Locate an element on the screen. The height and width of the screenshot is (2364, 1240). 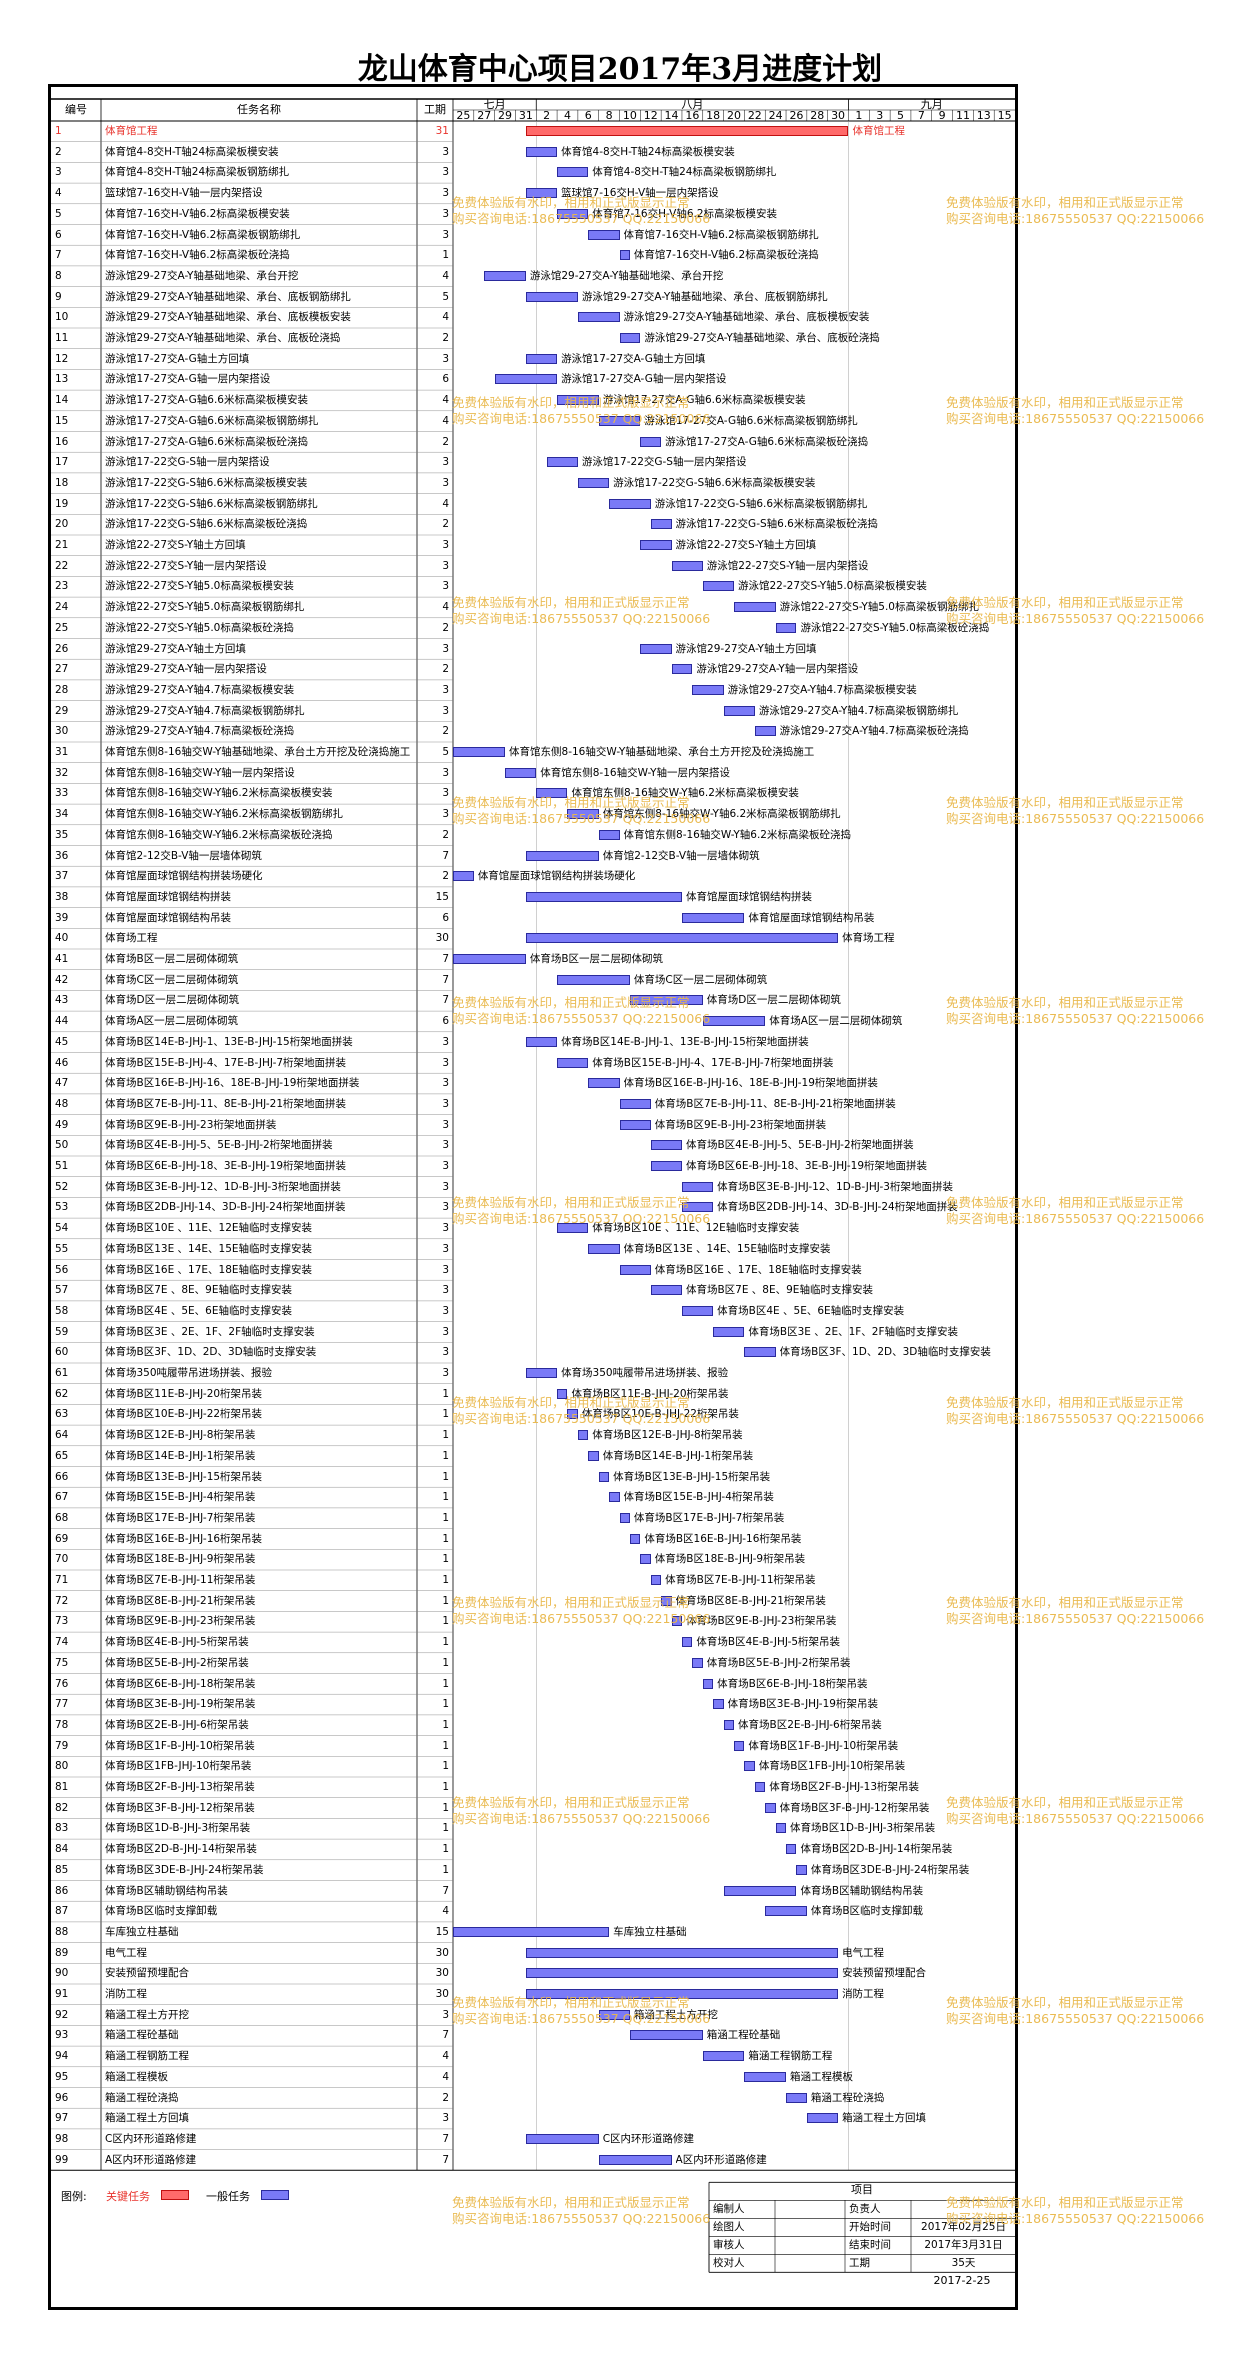
task-name: 游泳馆22-27交S-Y轴5.0标高梁板模安装 is located at coordinates (199, 586).